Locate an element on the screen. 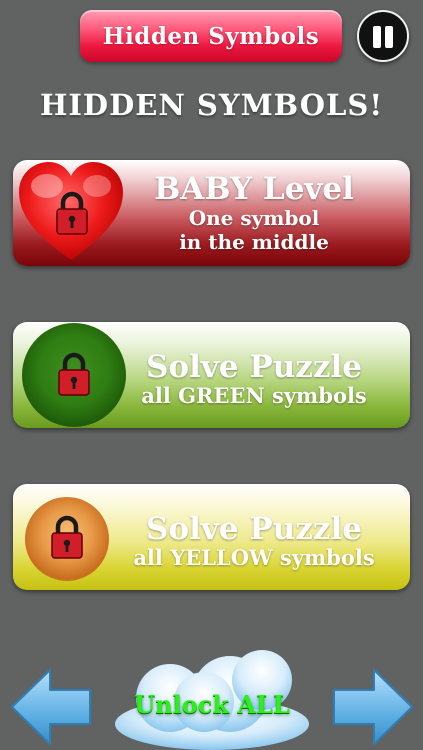 The width and height of the screenshot is (423, 750). level-button-baby: BABY Level One symbol in the middle is located at coordinates (211, 213).